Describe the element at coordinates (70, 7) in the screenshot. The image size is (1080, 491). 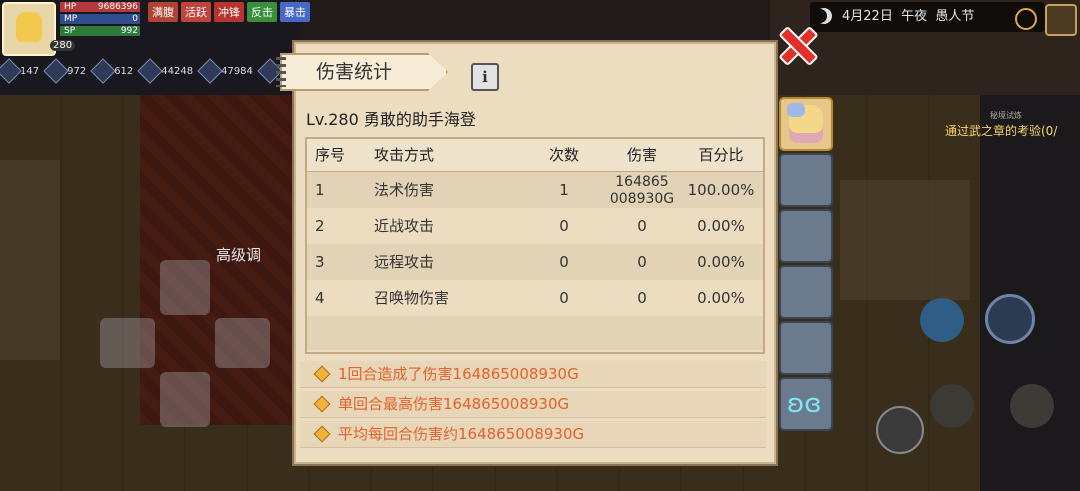
I see `hp-label: HP` at that location.